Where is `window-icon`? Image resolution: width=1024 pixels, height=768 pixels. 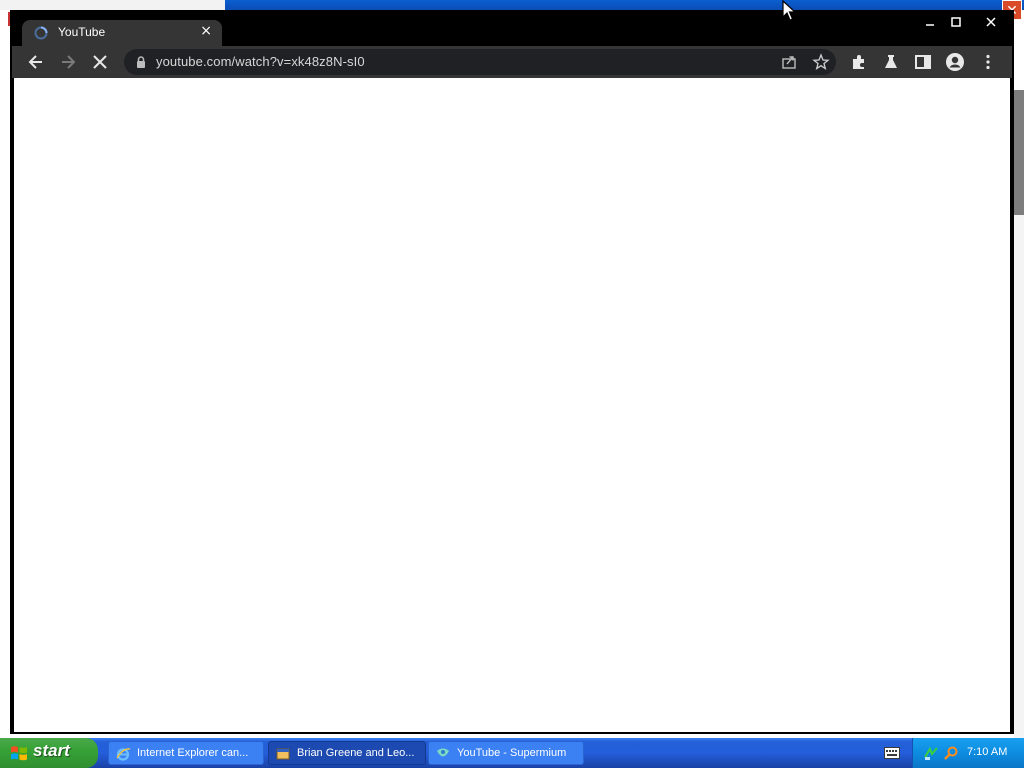
window-icon is located at coordinates (283, 754).